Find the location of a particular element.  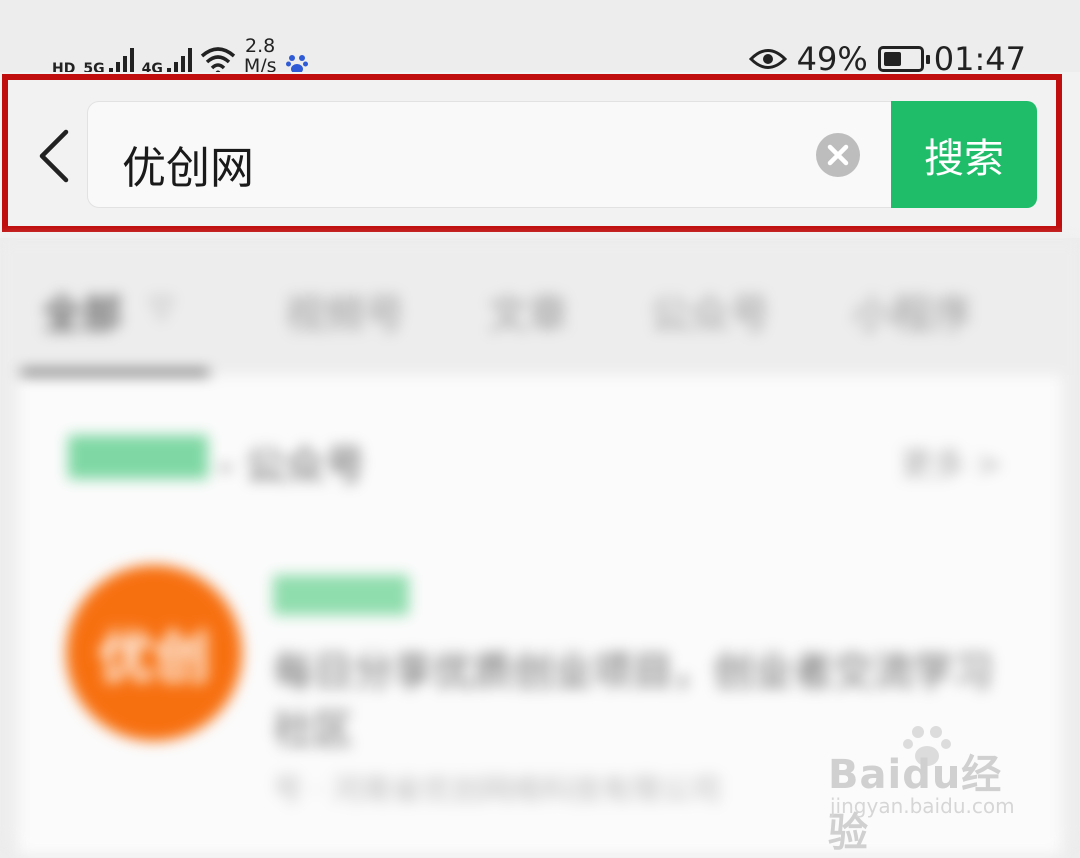

tab-all: 全部 is located at coordinates (82, 311).